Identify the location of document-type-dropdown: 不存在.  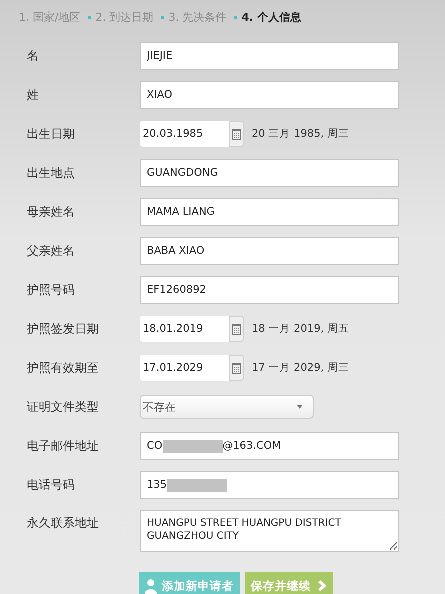
(227, 407).